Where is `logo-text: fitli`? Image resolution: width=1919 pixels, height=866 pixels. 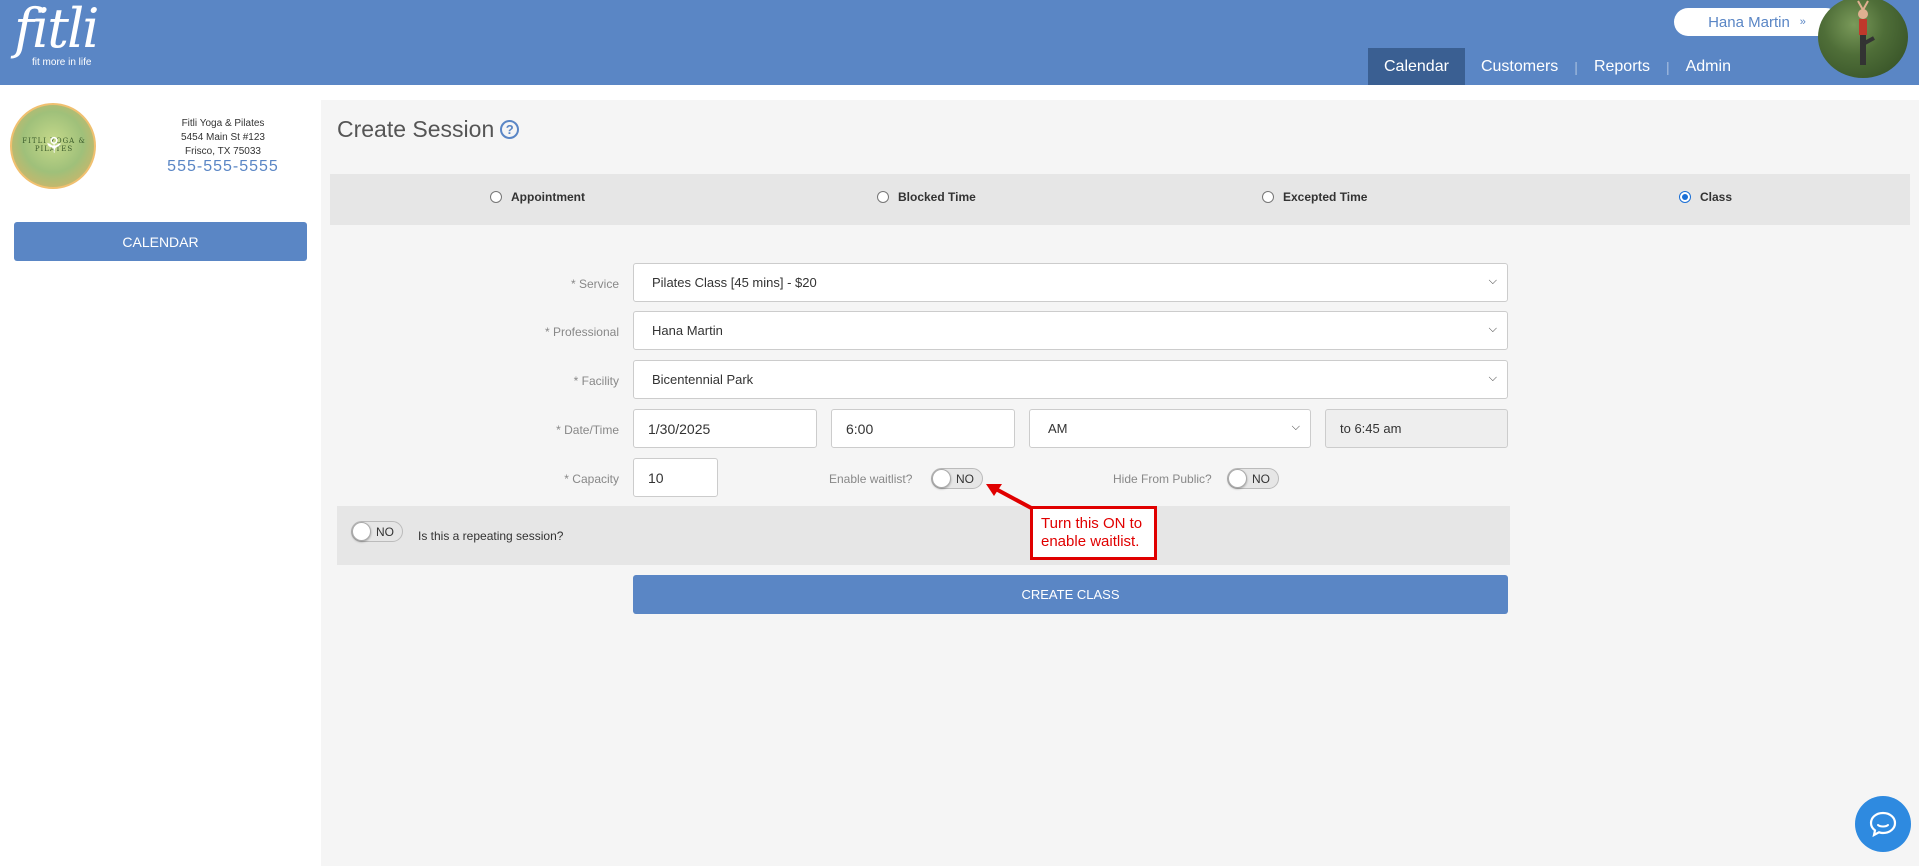 logo-text: fitli is located at coordinates (56, 30).